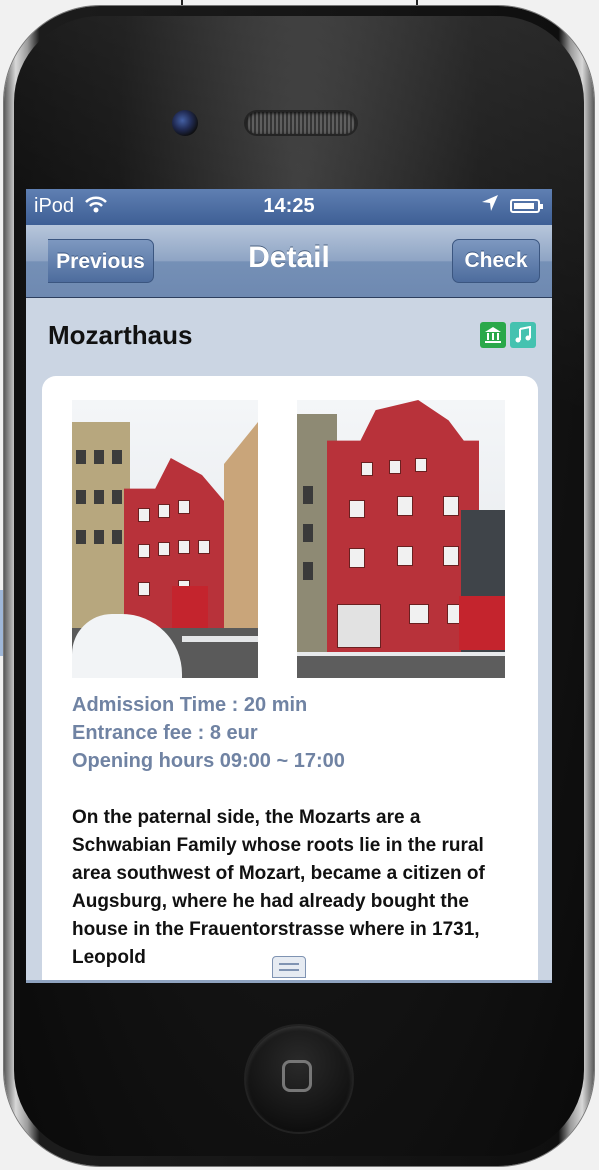 This screenshot has width=599, height=1170. What do you see at coordinates (289, 261) in the screenshot?
I see `navigation-bar: Previous Detail Check` at bounding box center [289, 261].